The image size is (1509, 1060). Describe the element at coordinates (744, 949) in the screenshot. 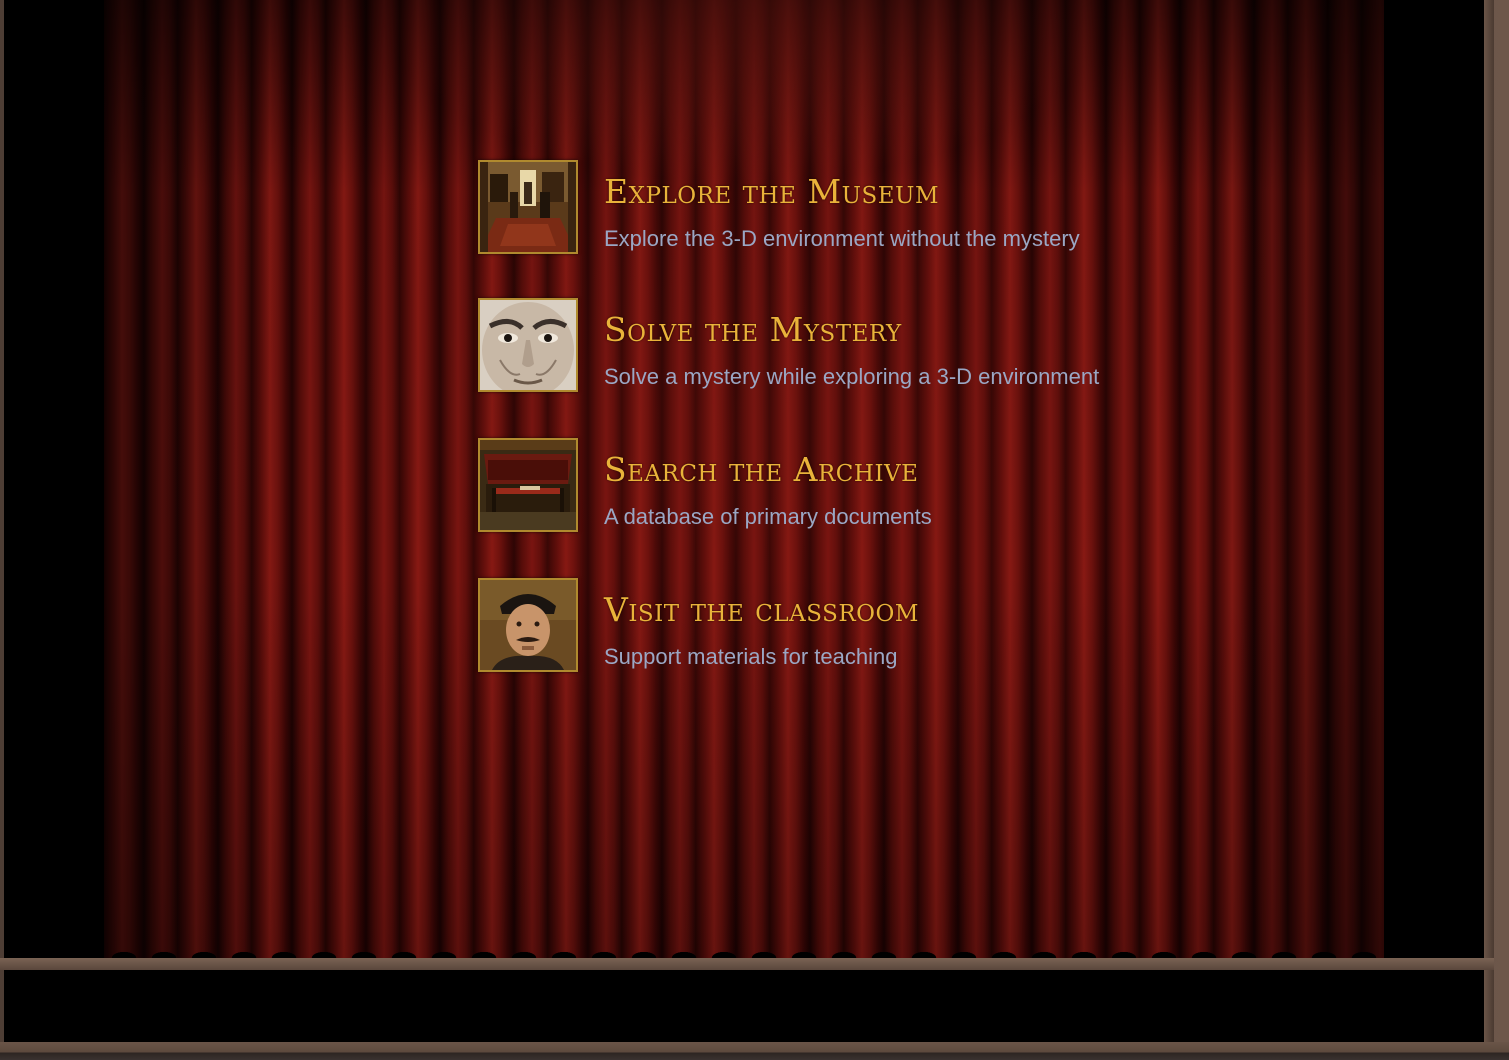

I see `curtain-hem` at that location.